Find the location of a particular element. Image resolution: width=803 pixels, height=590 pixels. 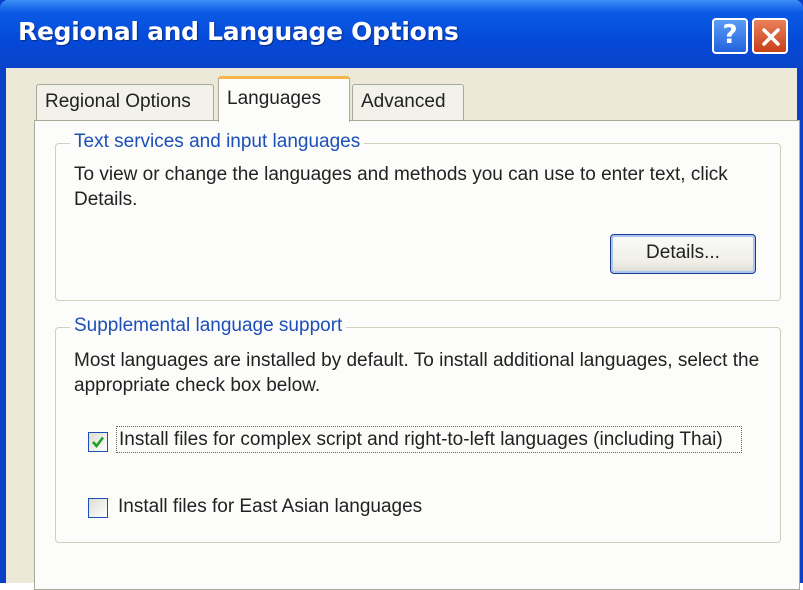

tab-advanced: Advanced is located at coordinates (408, 103).